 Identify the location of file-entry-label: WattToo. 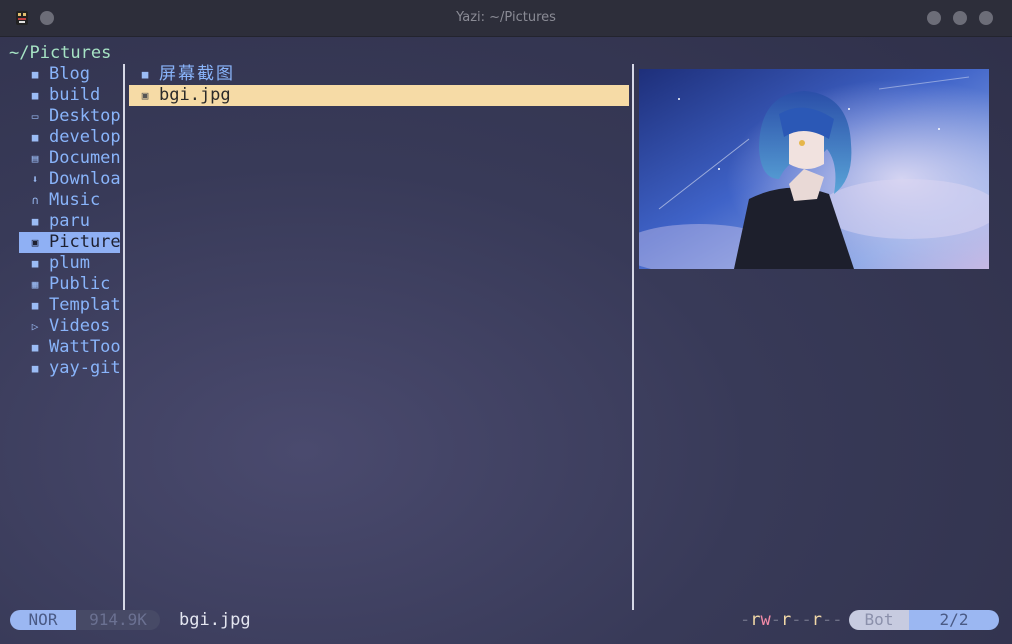
(84, 347).